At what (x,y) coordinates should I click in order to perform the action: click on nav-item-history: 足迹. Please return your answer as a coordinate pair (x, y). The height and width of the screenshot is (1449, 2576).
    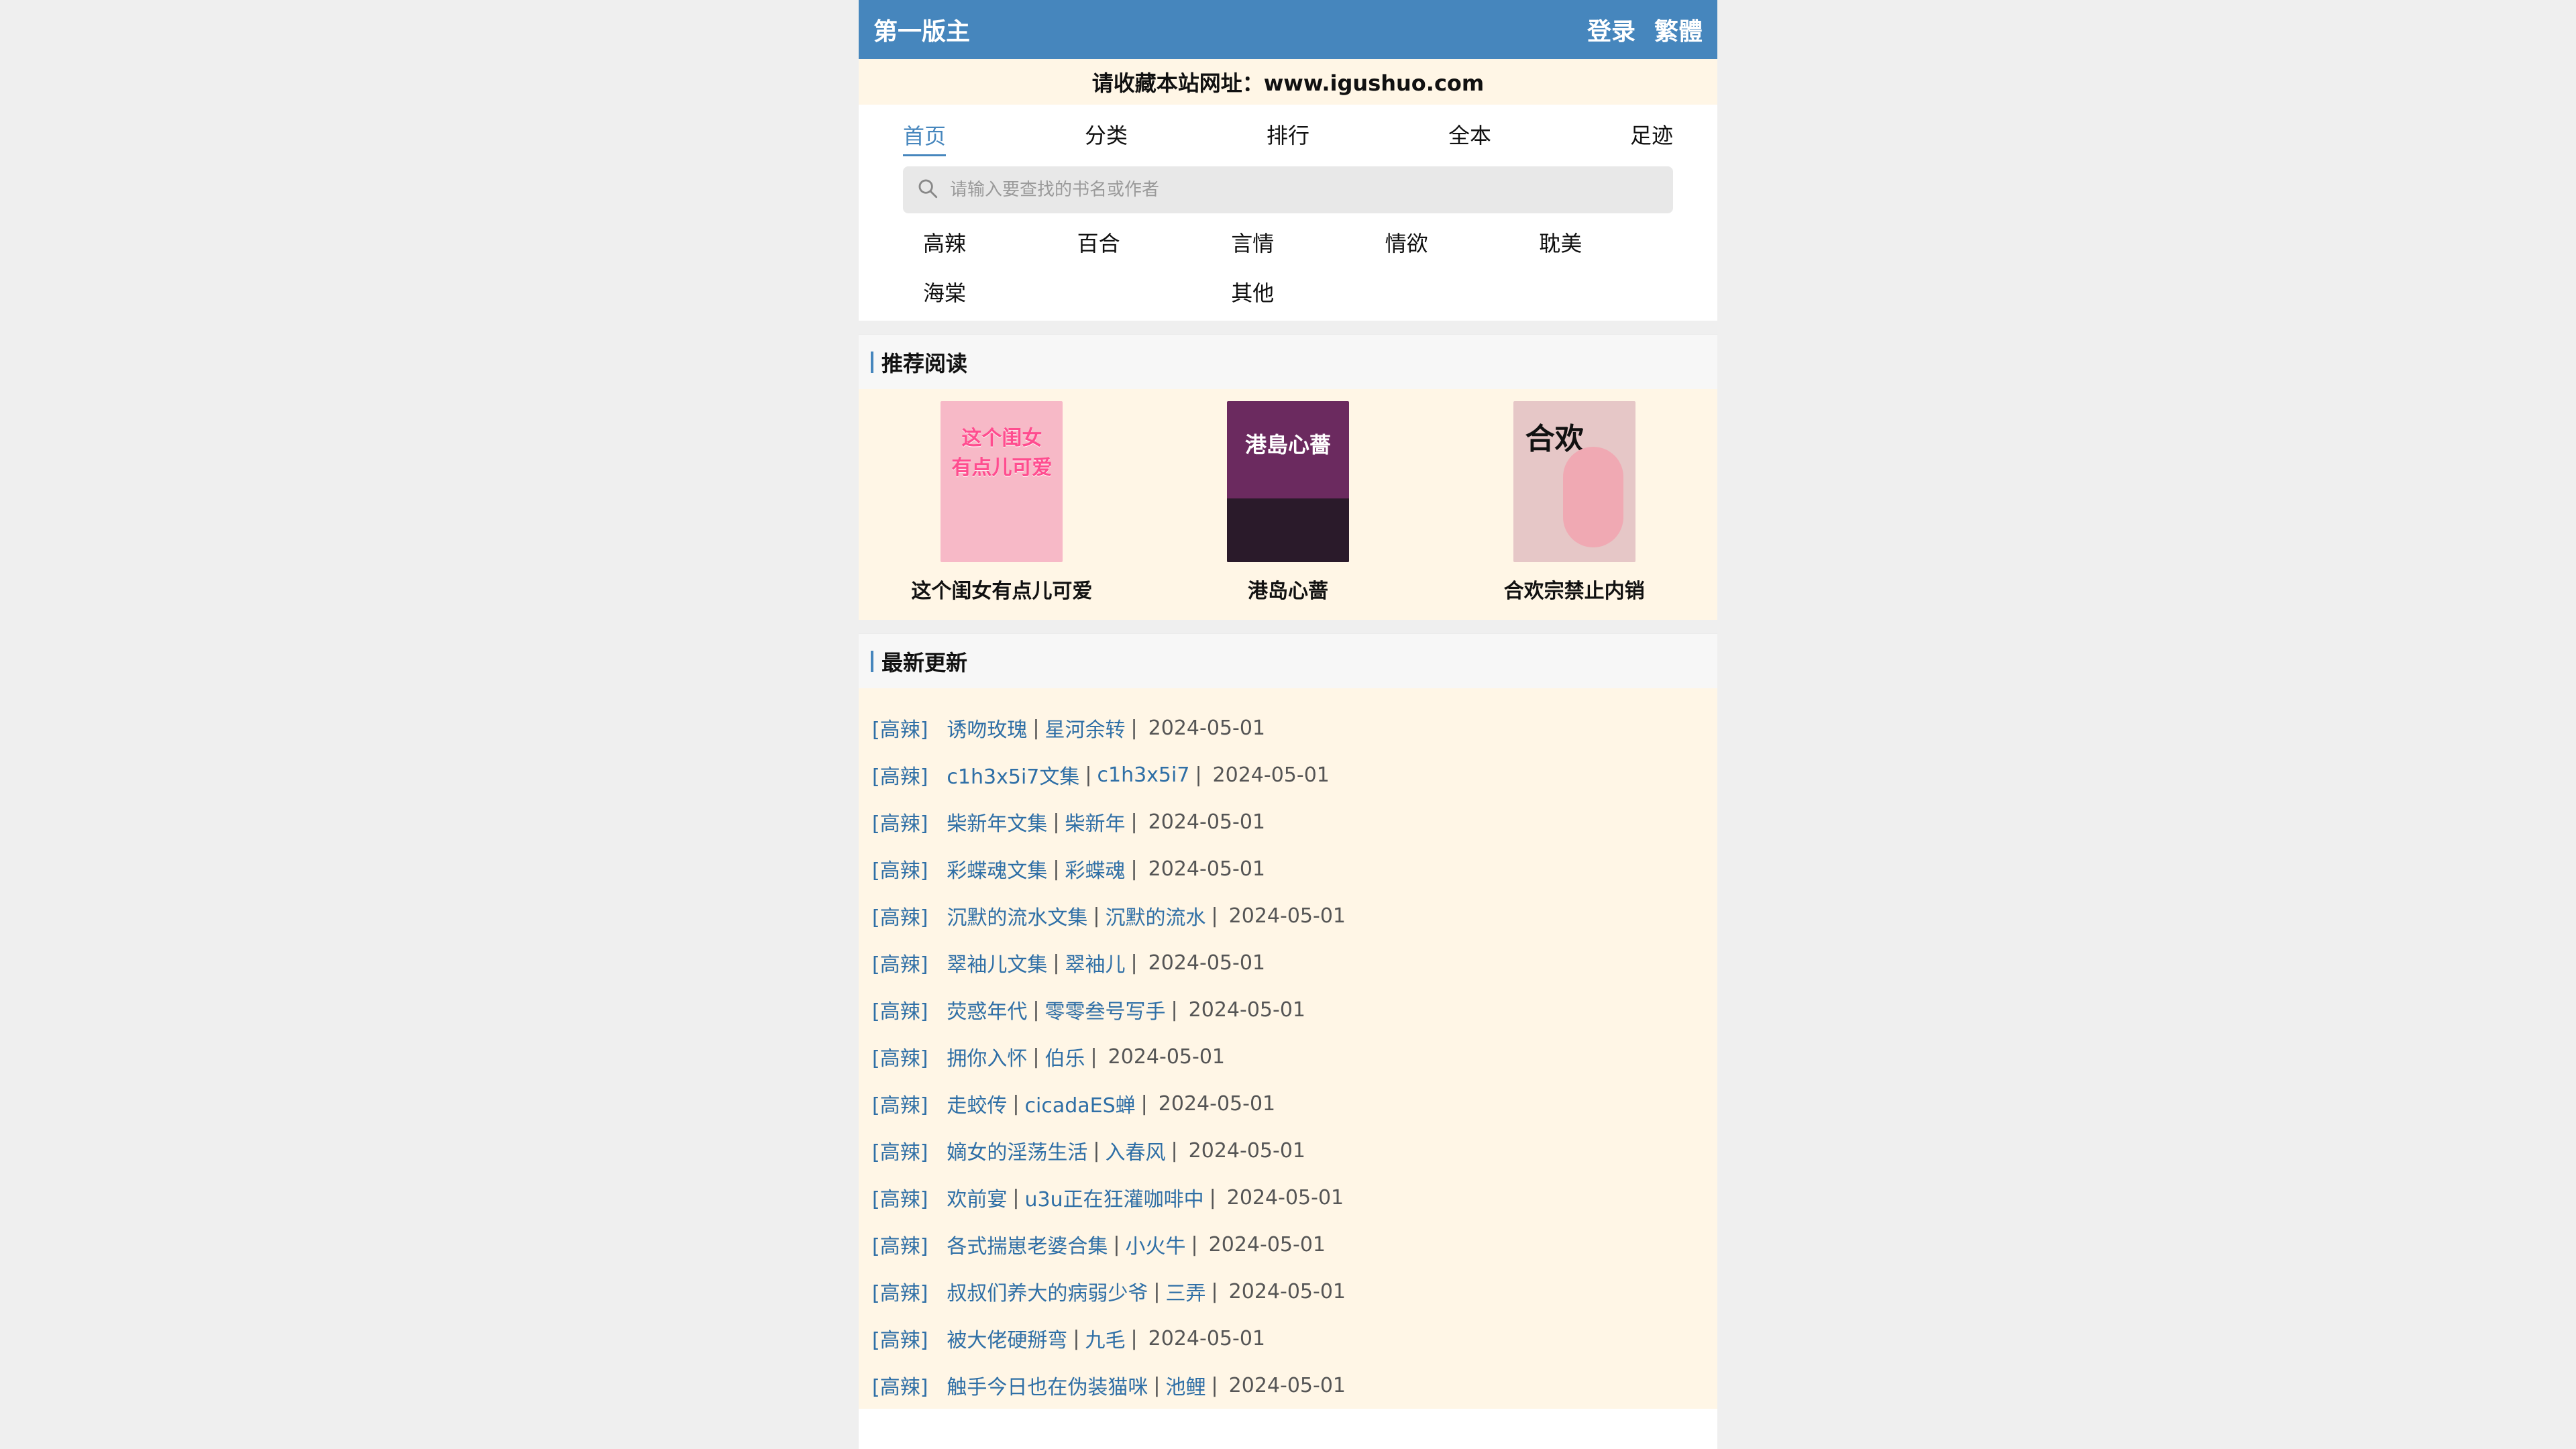
    Looking at the image, I should click on (1651, 134).